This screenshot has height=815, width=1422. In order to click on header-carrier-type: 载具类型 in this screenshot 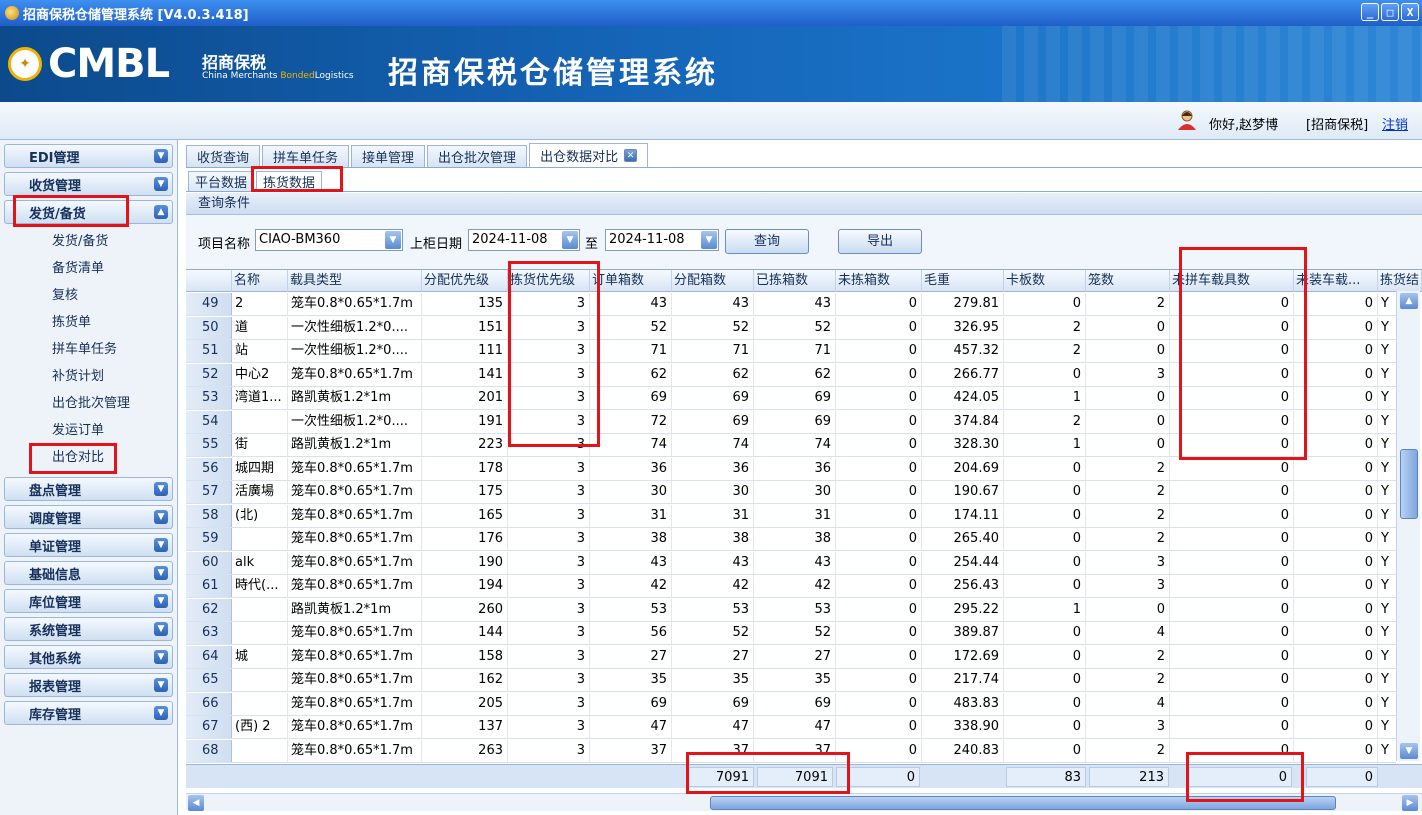, I will do `click(355, 281)`.